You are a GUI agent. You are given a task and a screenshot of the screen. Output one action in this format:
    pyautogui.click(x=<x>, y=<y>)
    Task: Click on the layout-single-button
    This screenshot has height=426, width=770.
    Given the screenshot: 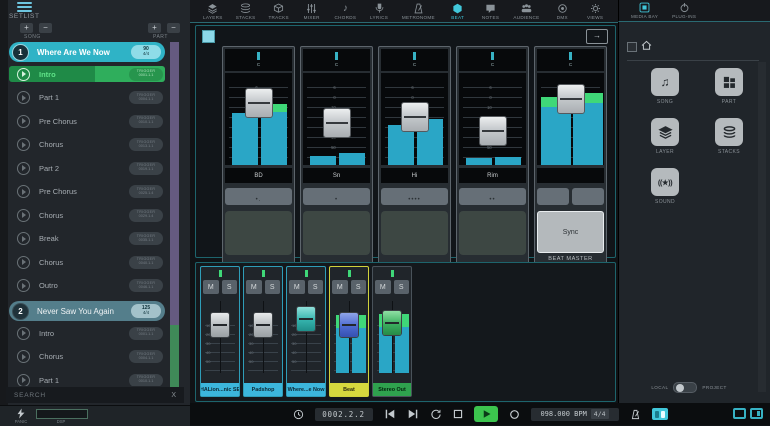 What is the action you would take?
    pyautogui.click(x=739, y=413)
    